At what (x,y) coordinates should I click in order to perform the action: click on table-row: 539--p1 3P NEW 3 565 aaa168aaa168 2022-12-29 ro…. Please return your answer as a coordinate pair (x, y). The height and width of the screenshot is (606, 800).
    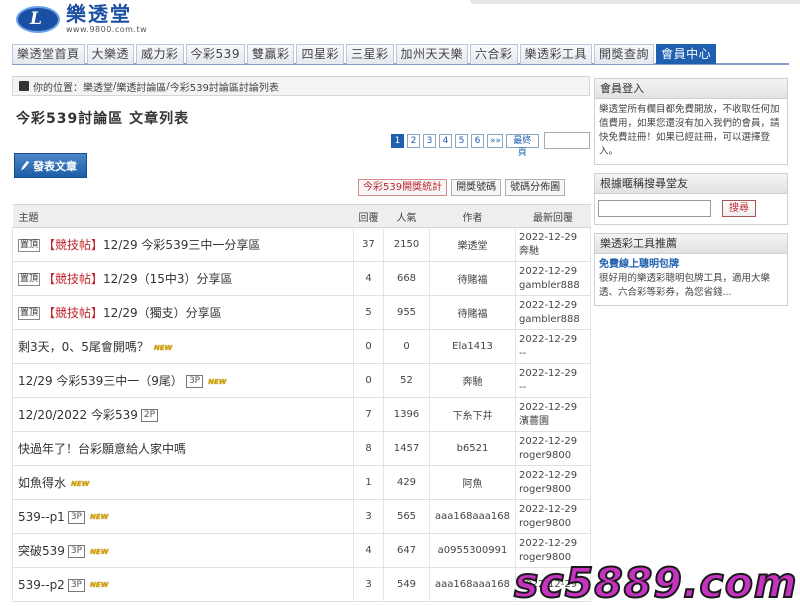
    Looking at the image, I should click on (301, 516).